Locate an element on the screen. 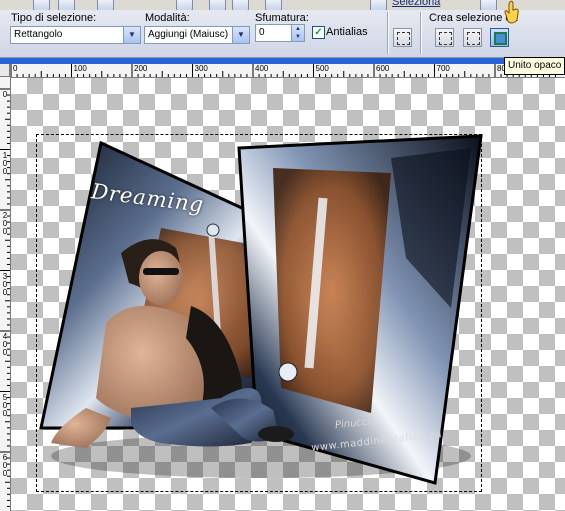  help-icon is located at coordinates (273, 5).